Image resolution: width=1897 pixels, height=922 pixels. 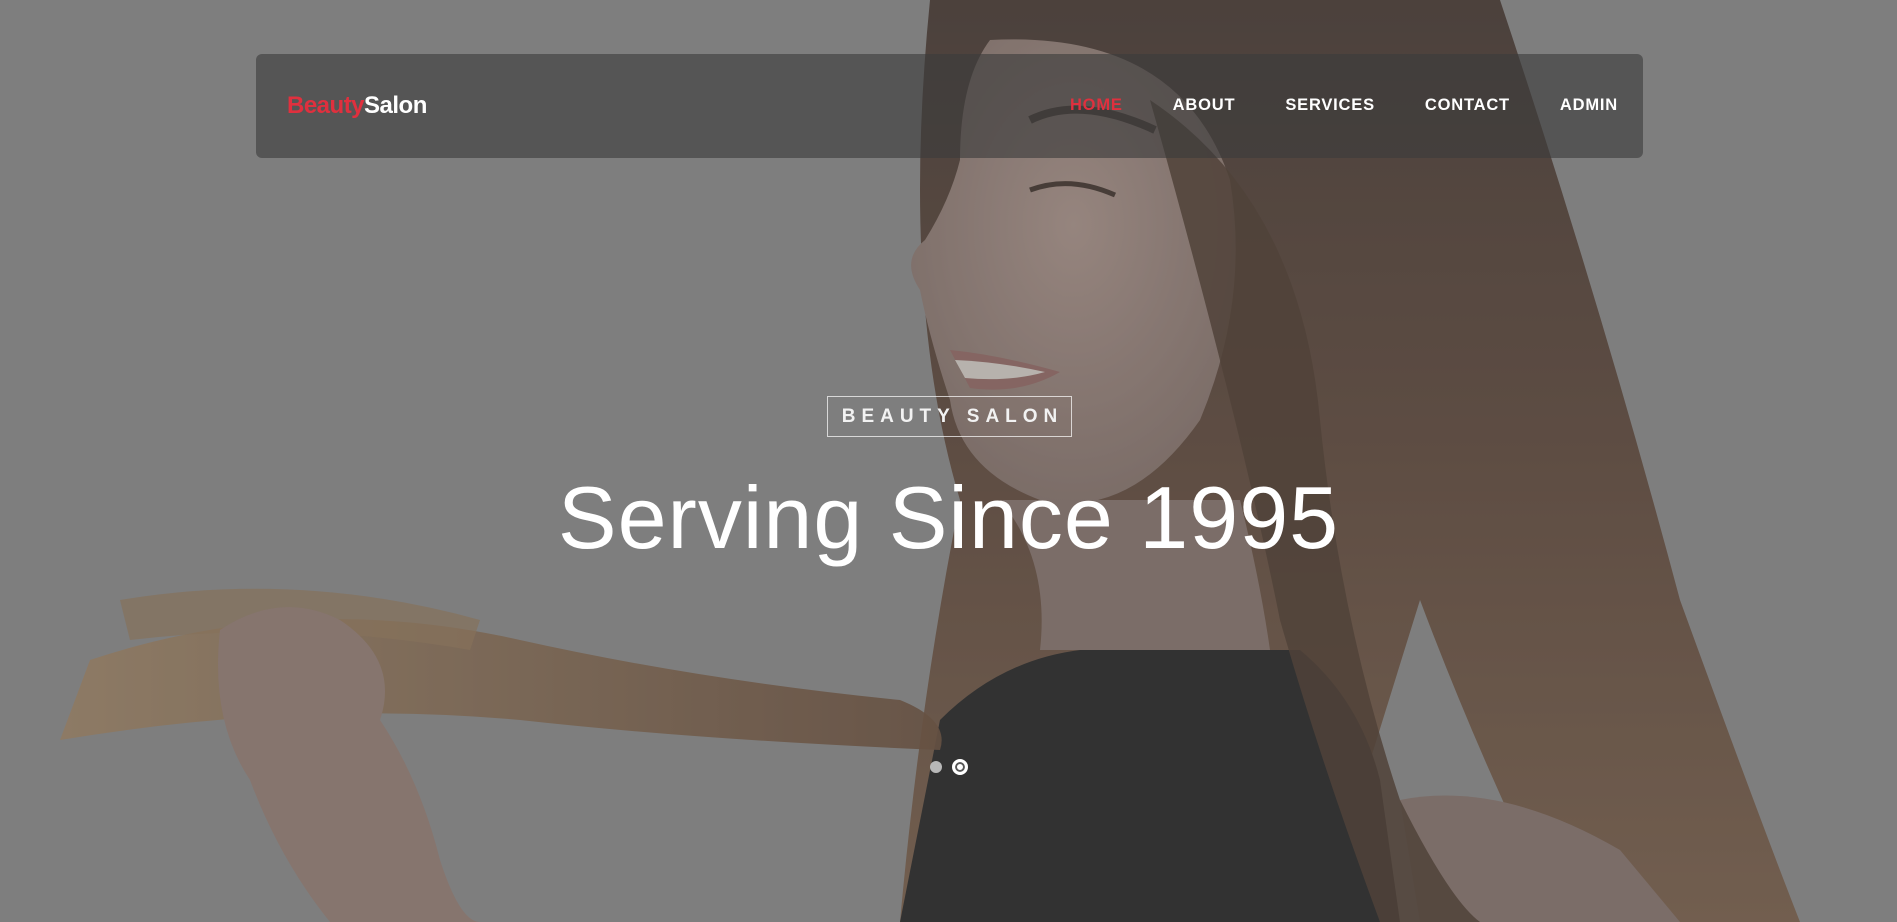 I want to click on slider-pagination, so click(x=949, y=767).